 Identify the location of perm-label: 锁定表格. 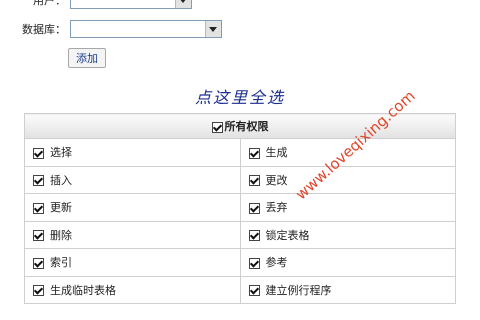
(287, 235).